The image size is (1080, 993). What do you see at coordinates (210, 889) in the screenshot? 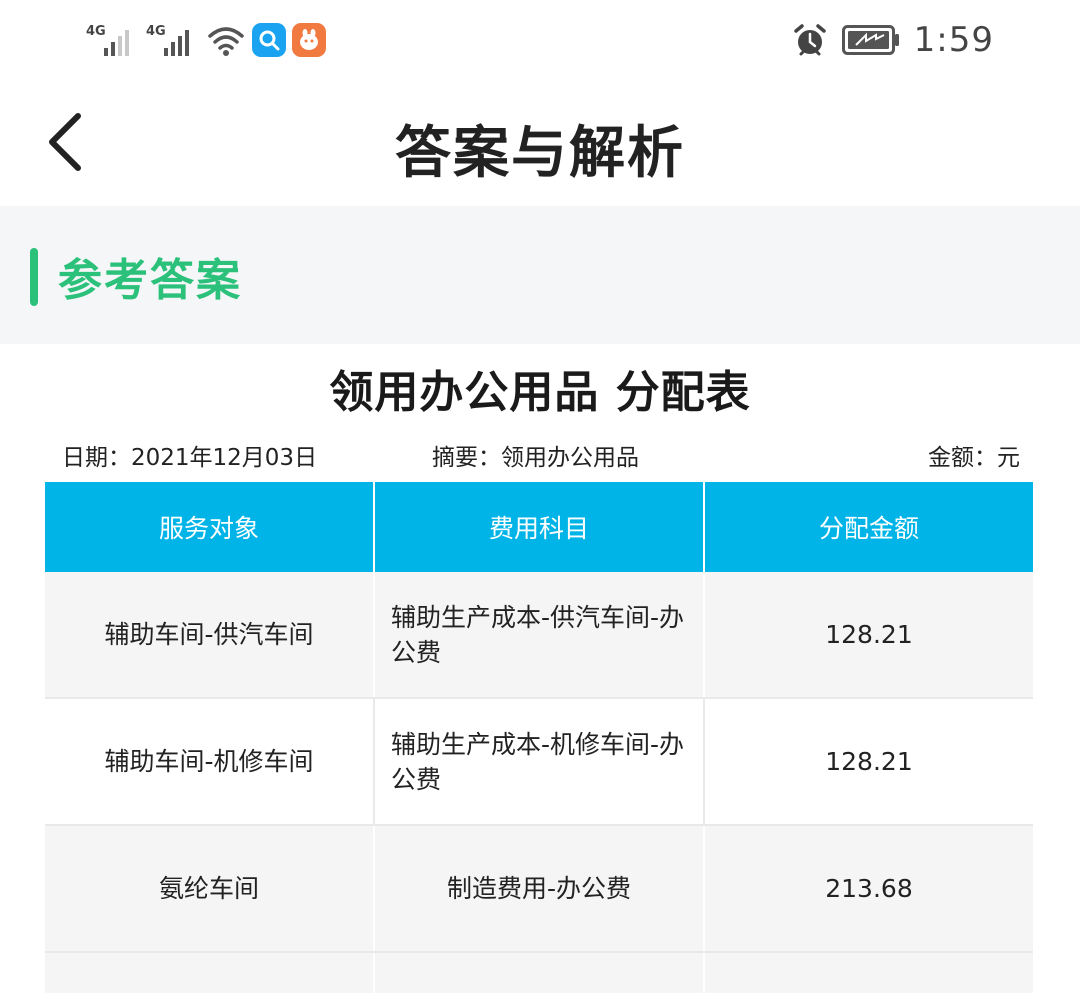
I see `cell-target: 氨纶车间` at bounding box center [210, 889].